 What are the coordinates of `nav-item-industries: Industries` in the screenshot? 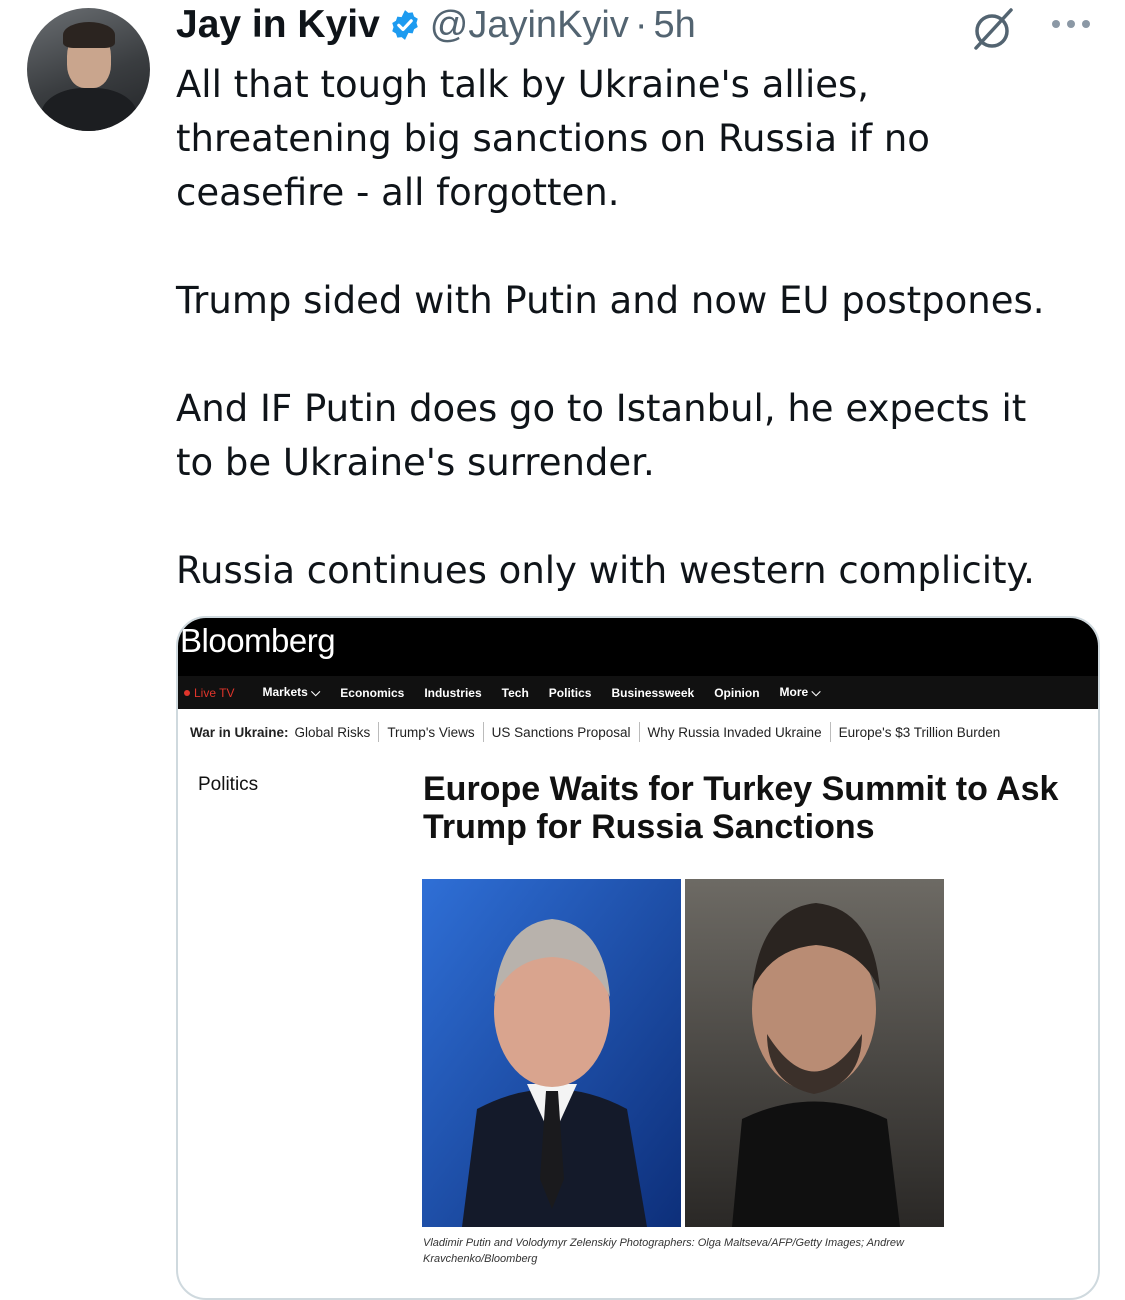 It's located at (453, 692).